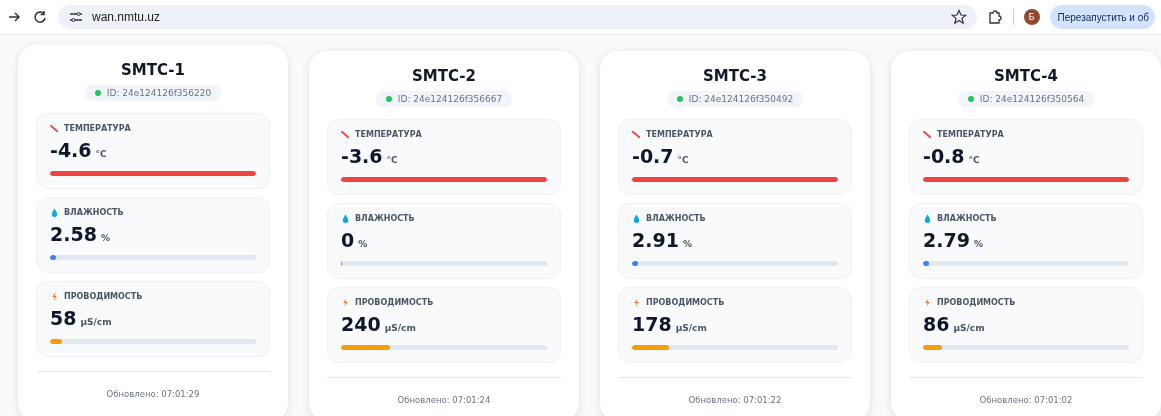  What do you see at coordinates (73, 234) in the screenshot?
I see `metric-value: 2.58` at bounding box center [73, 234].